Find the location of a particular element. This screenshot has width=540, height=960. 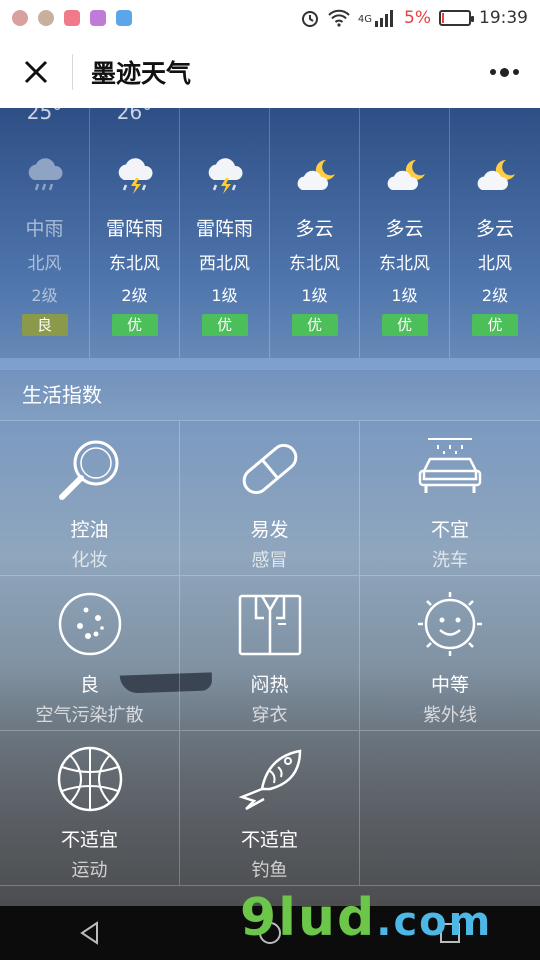

forecast-day: 多云东北风 1级优 is located at coordinates (315, 233).